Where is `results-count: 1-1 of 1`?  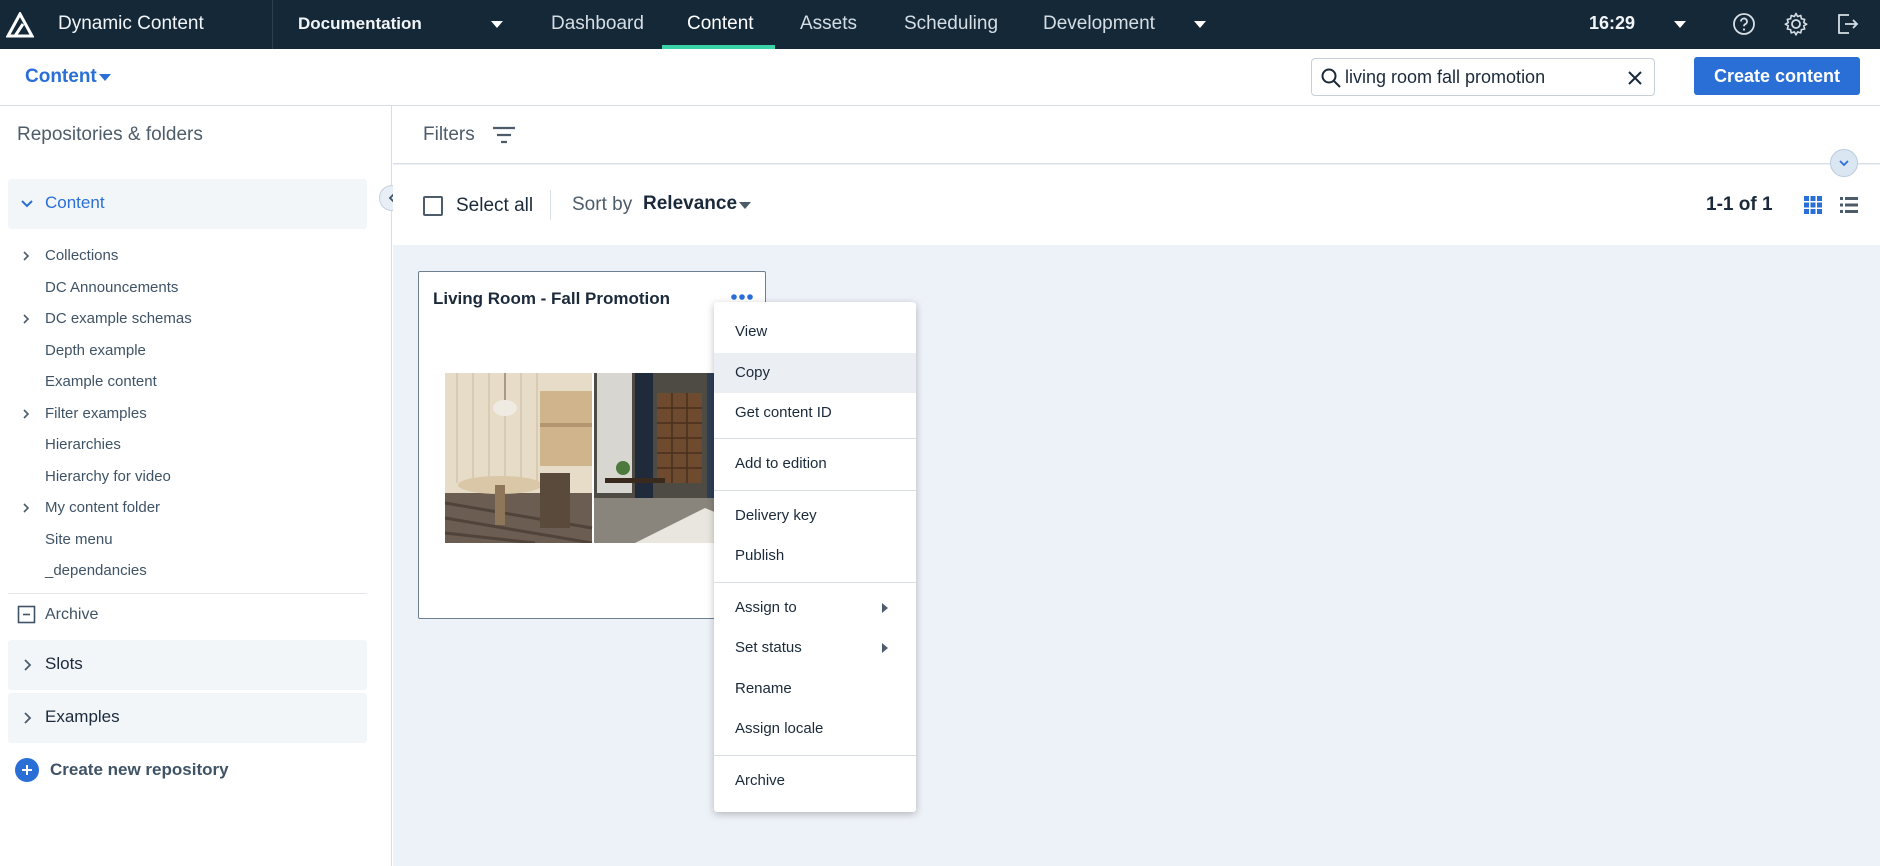
results-count: 1-1 of 1 is located at coordinates (1739, 204).